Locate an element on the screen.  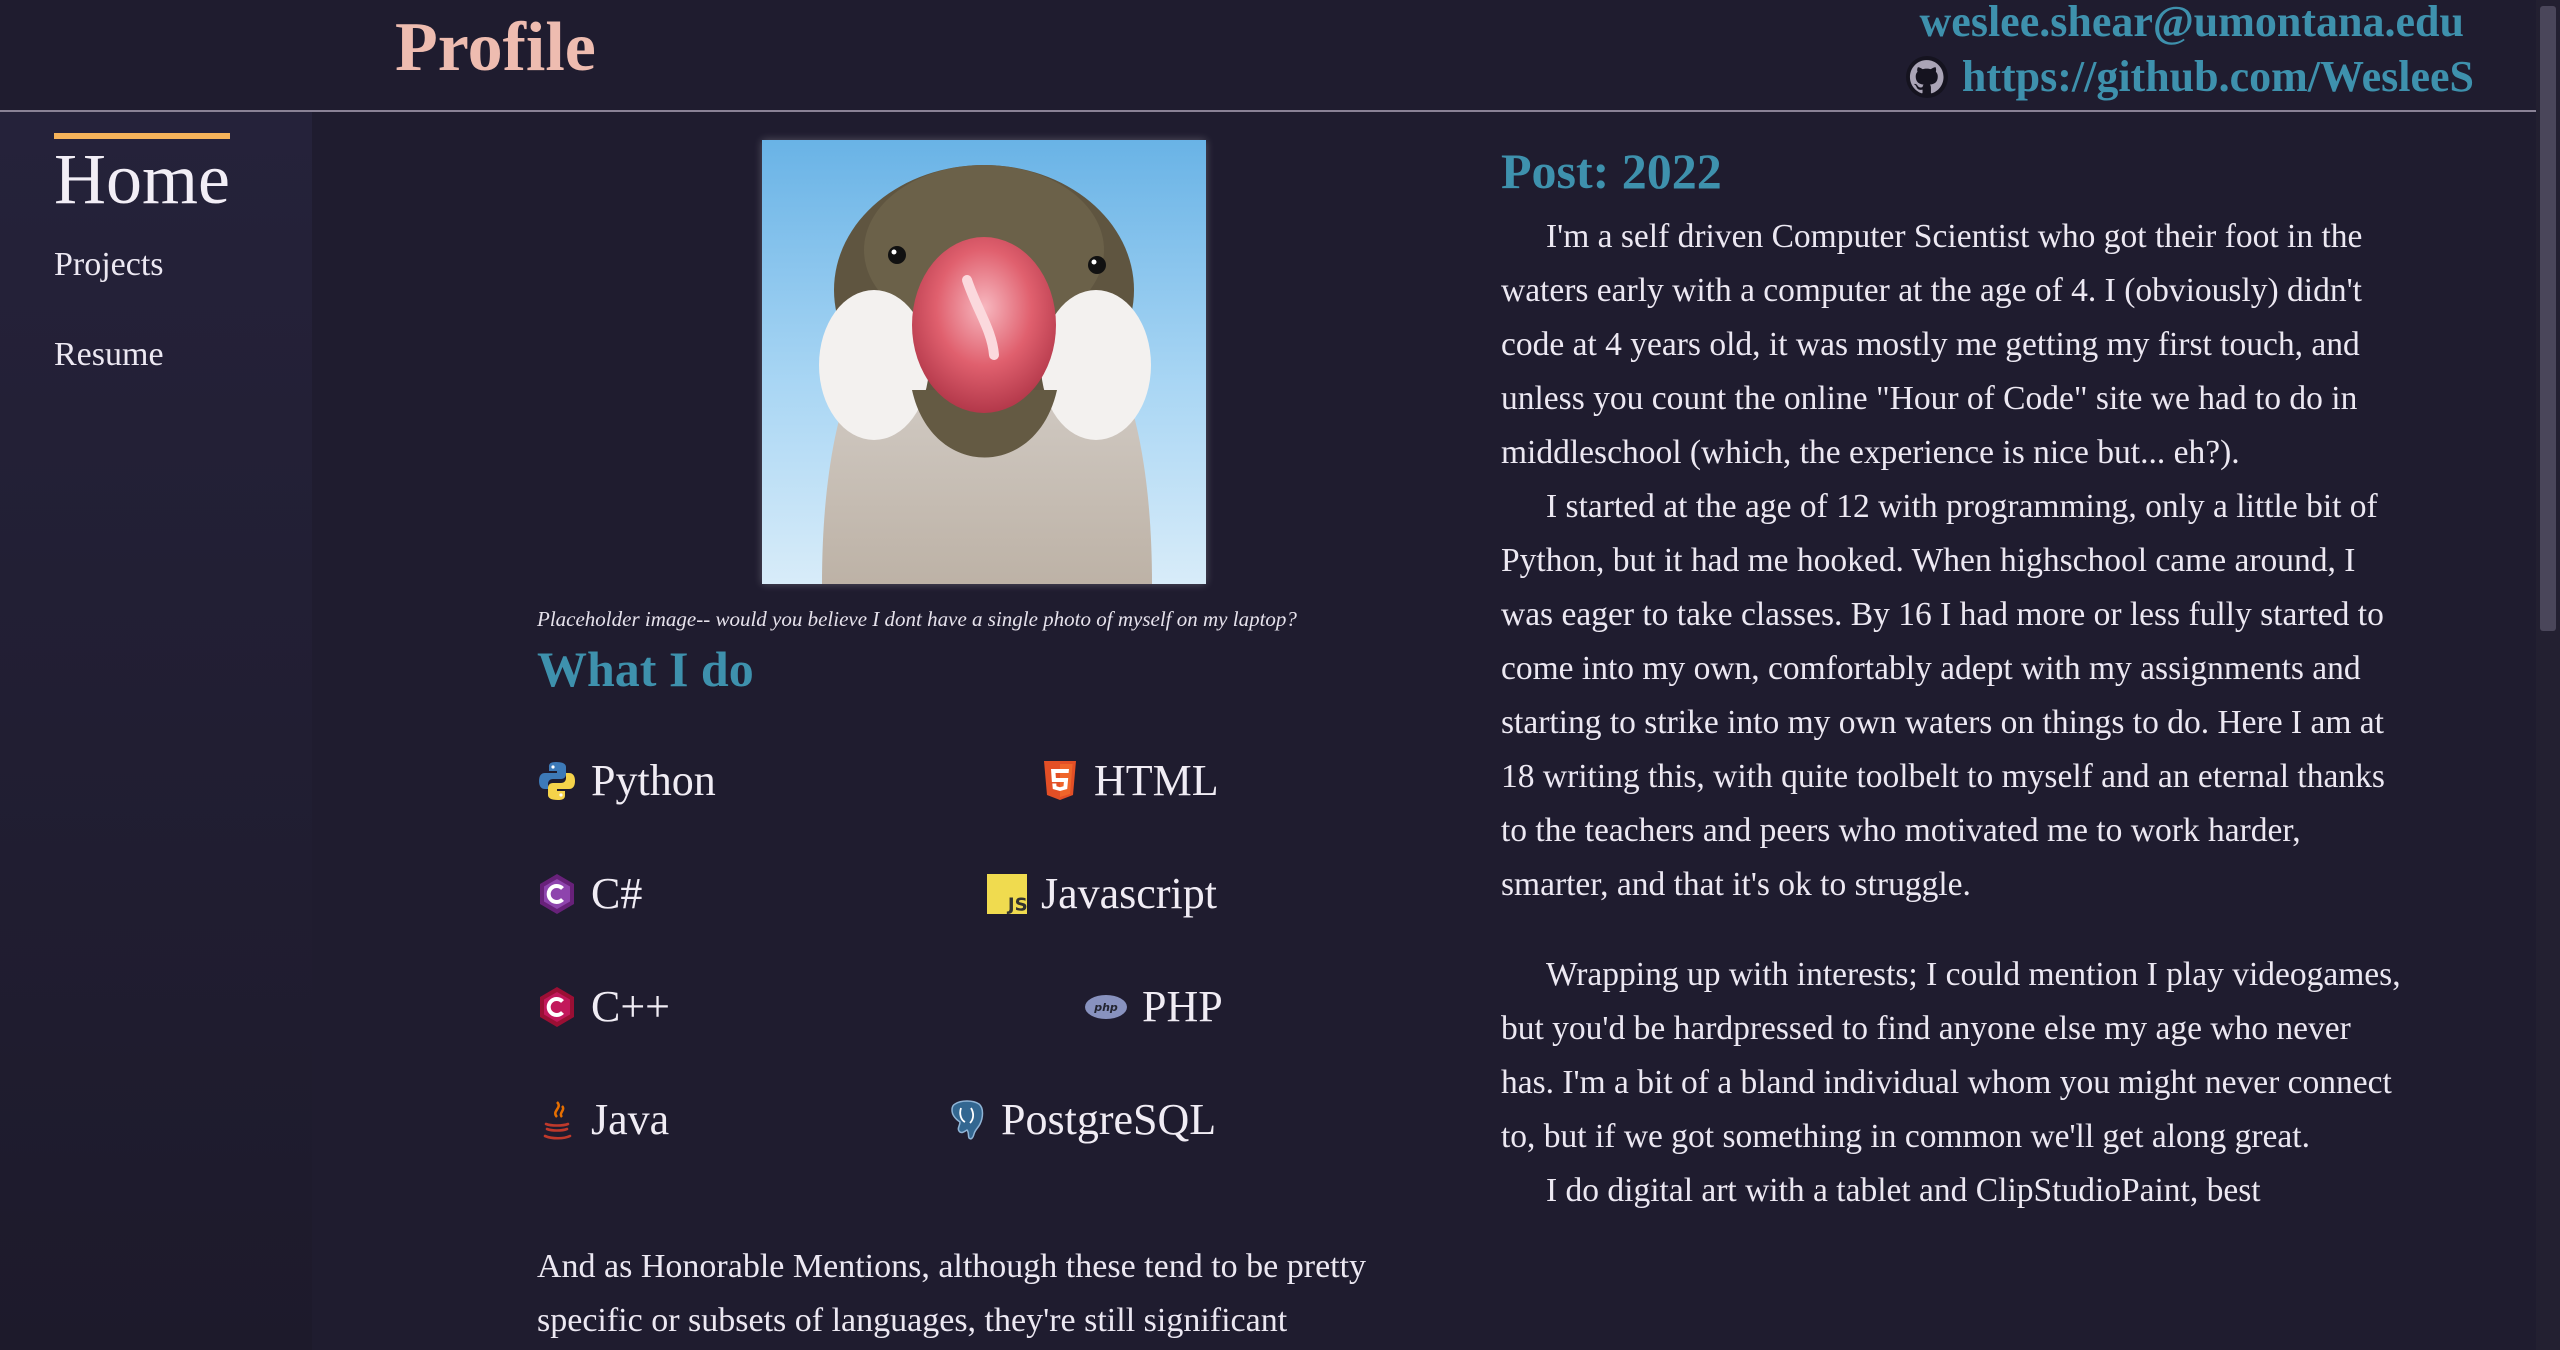
profile-photo is located at coordinates (984, 362).